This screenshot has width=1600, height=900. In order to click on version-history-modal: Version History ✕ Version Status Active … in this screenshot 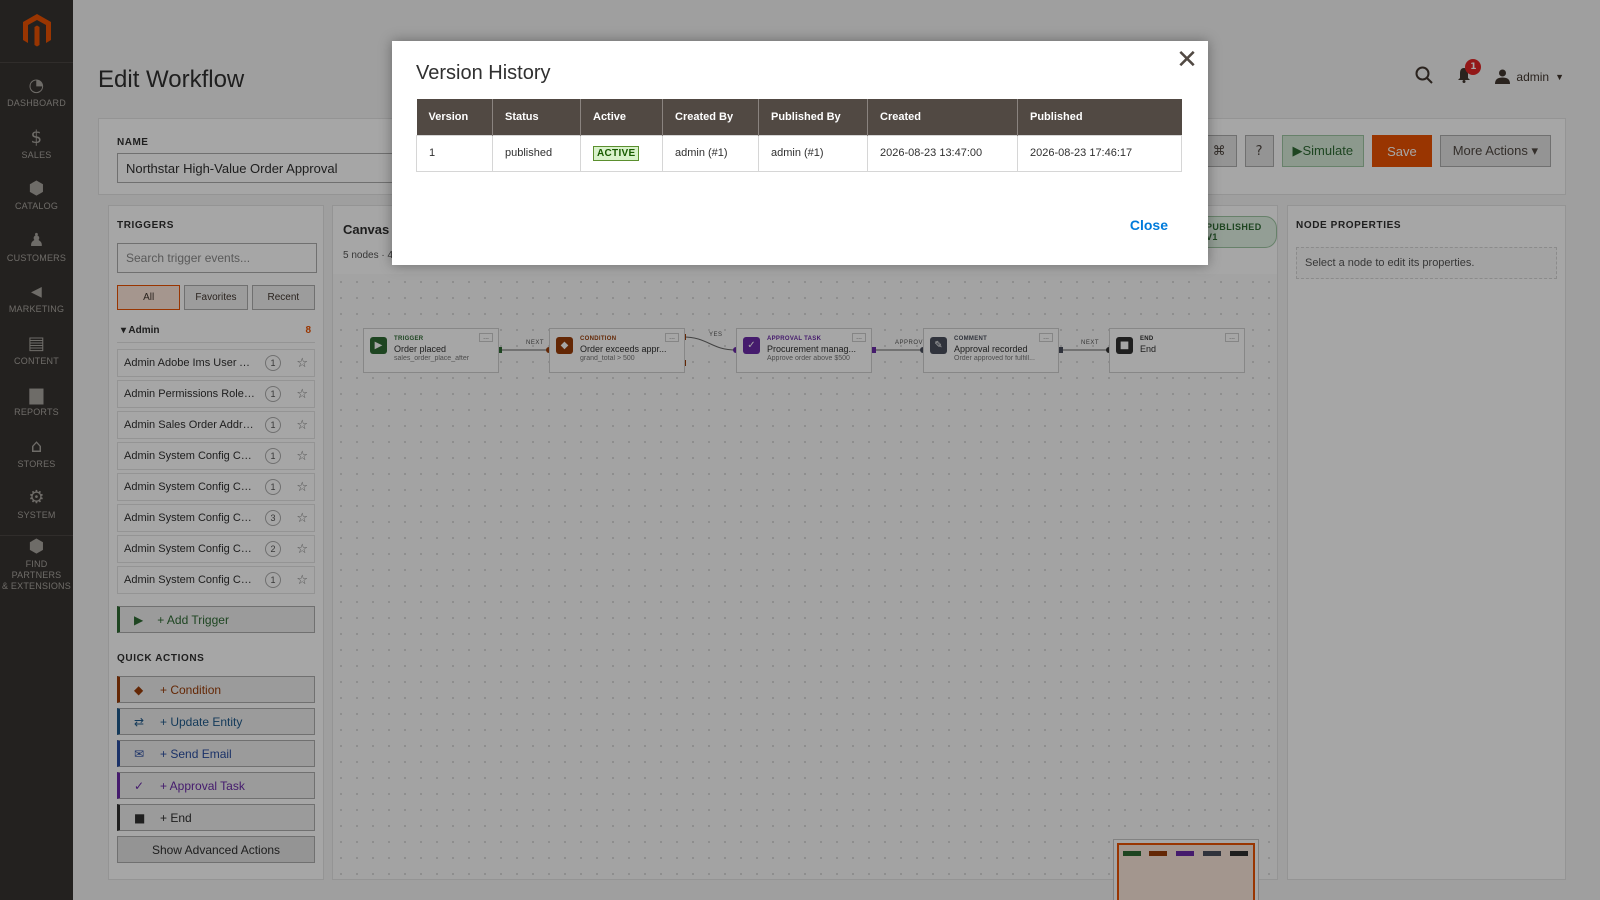, I will do `click(800, 153)`.